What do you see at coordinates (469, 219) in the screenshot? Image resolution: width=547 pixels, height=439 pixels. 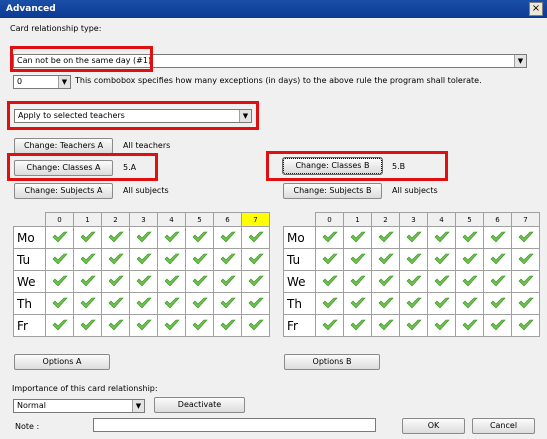 I see `period-header: 5` at bounding box center [469, 219].